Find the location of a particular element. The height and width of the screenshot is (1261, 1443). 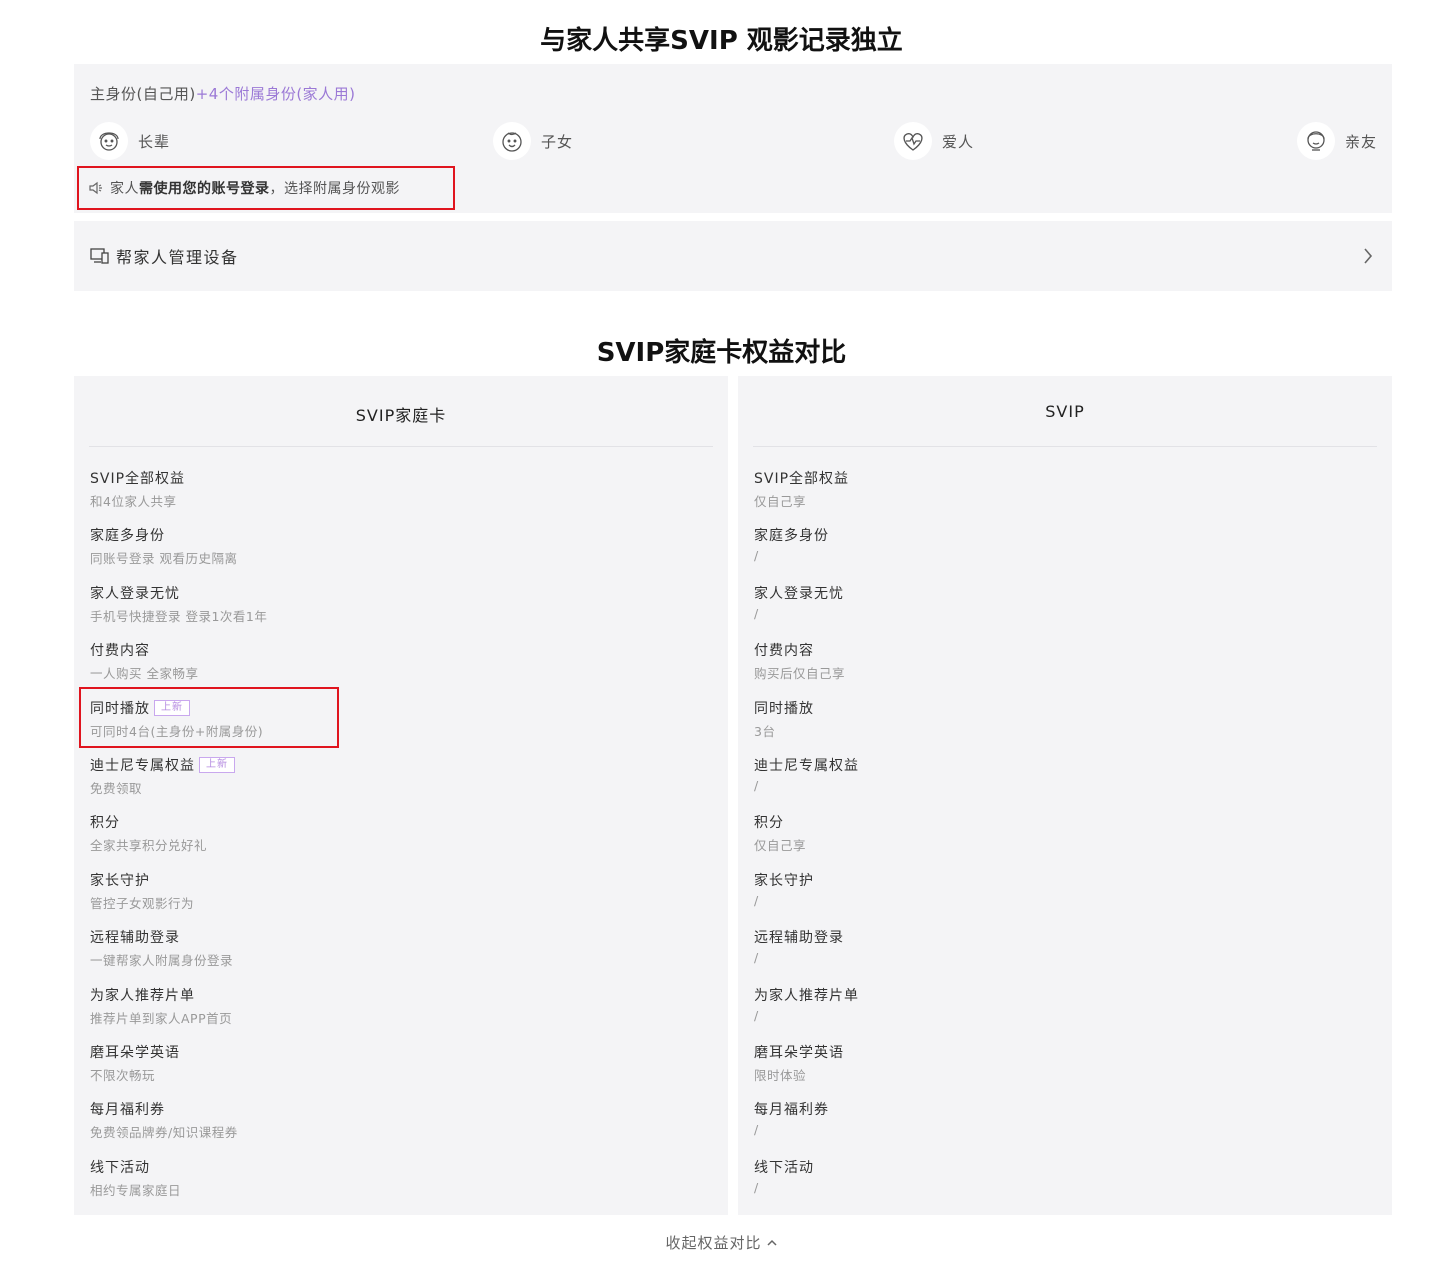

benefit-row: 为家人推荐片单 推荐片单到家人APP首页 is located at coordinates (161, 1005).